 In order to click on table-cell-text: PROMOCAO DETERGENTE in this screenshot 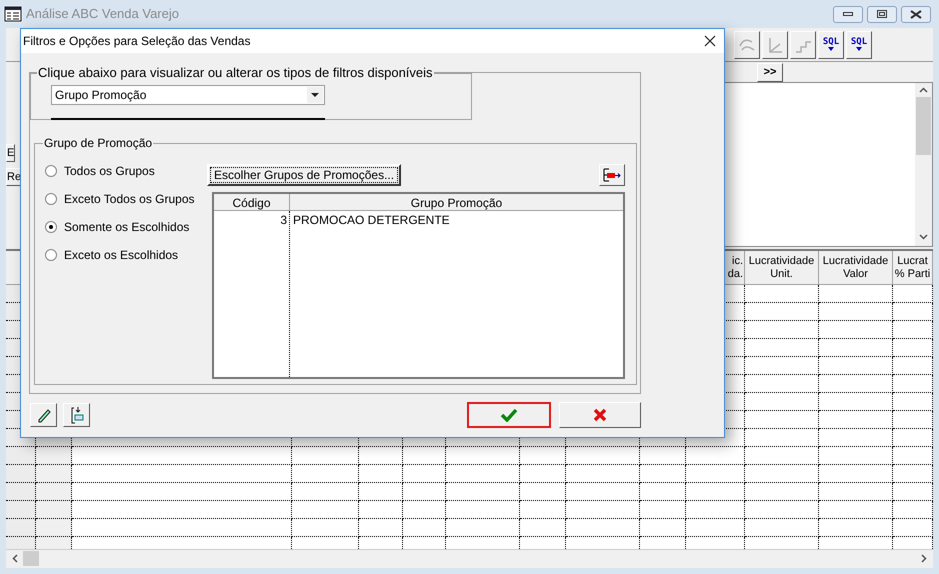, I will do `click(371, 219)`.